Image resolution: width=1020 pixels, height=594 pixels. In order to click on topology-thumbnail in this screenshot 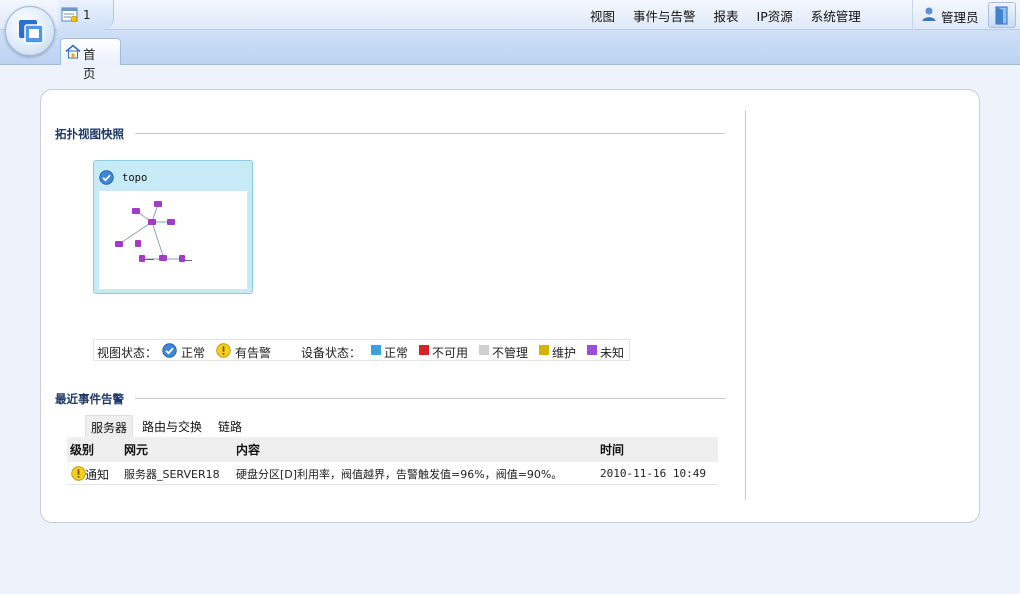, I will do `click(173, 240)`.